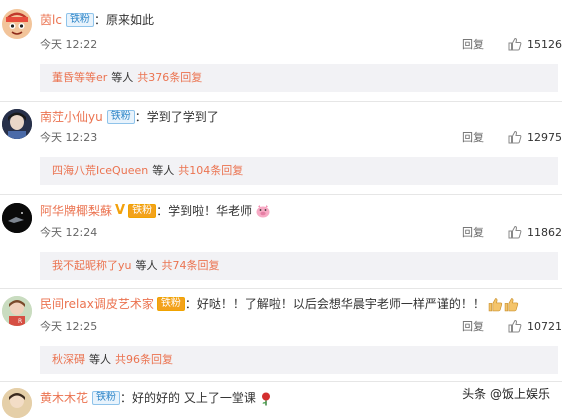 This screenshot has width=562, height=418. Describe the element at coordinates (76, 211) in the screenshot. I see `username: 阿华牌椰梨蘇` at that location.